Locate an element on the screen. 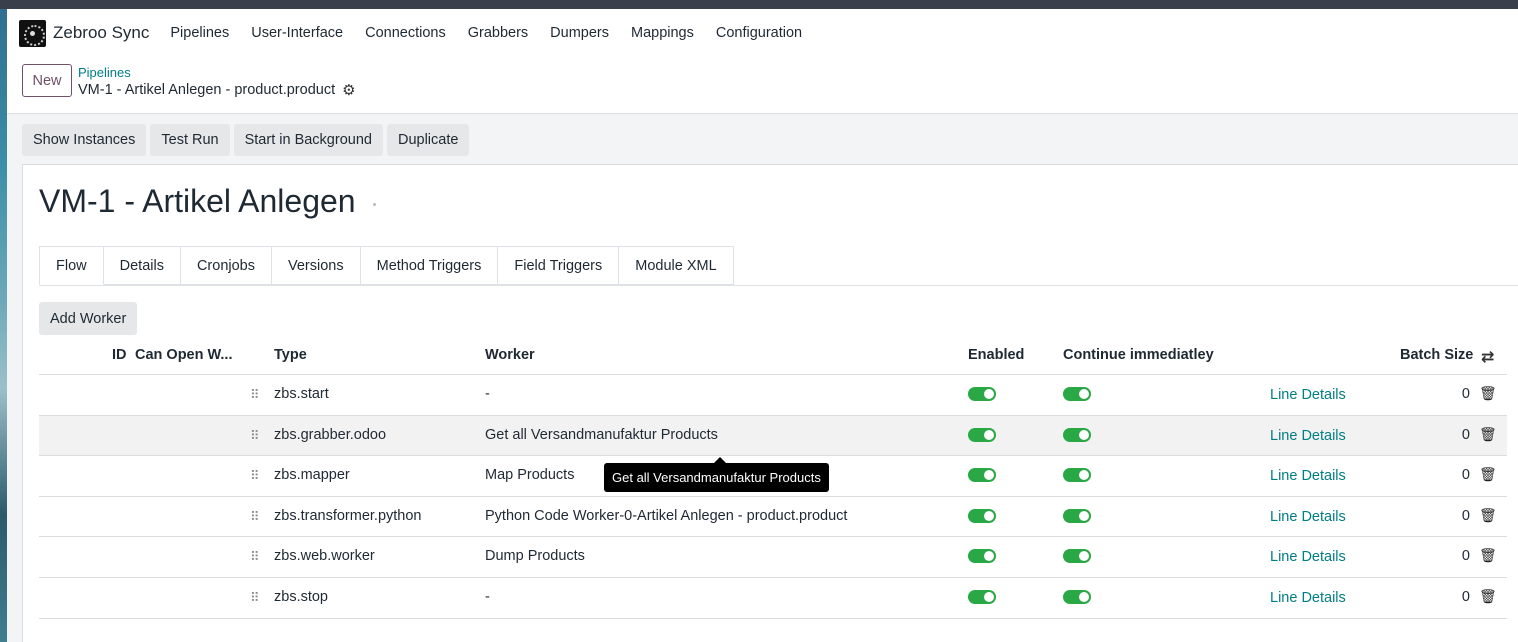 This screenshot has width=1518, height=642. add-worker-button: Add Worker is located at coordinates (88, 318).